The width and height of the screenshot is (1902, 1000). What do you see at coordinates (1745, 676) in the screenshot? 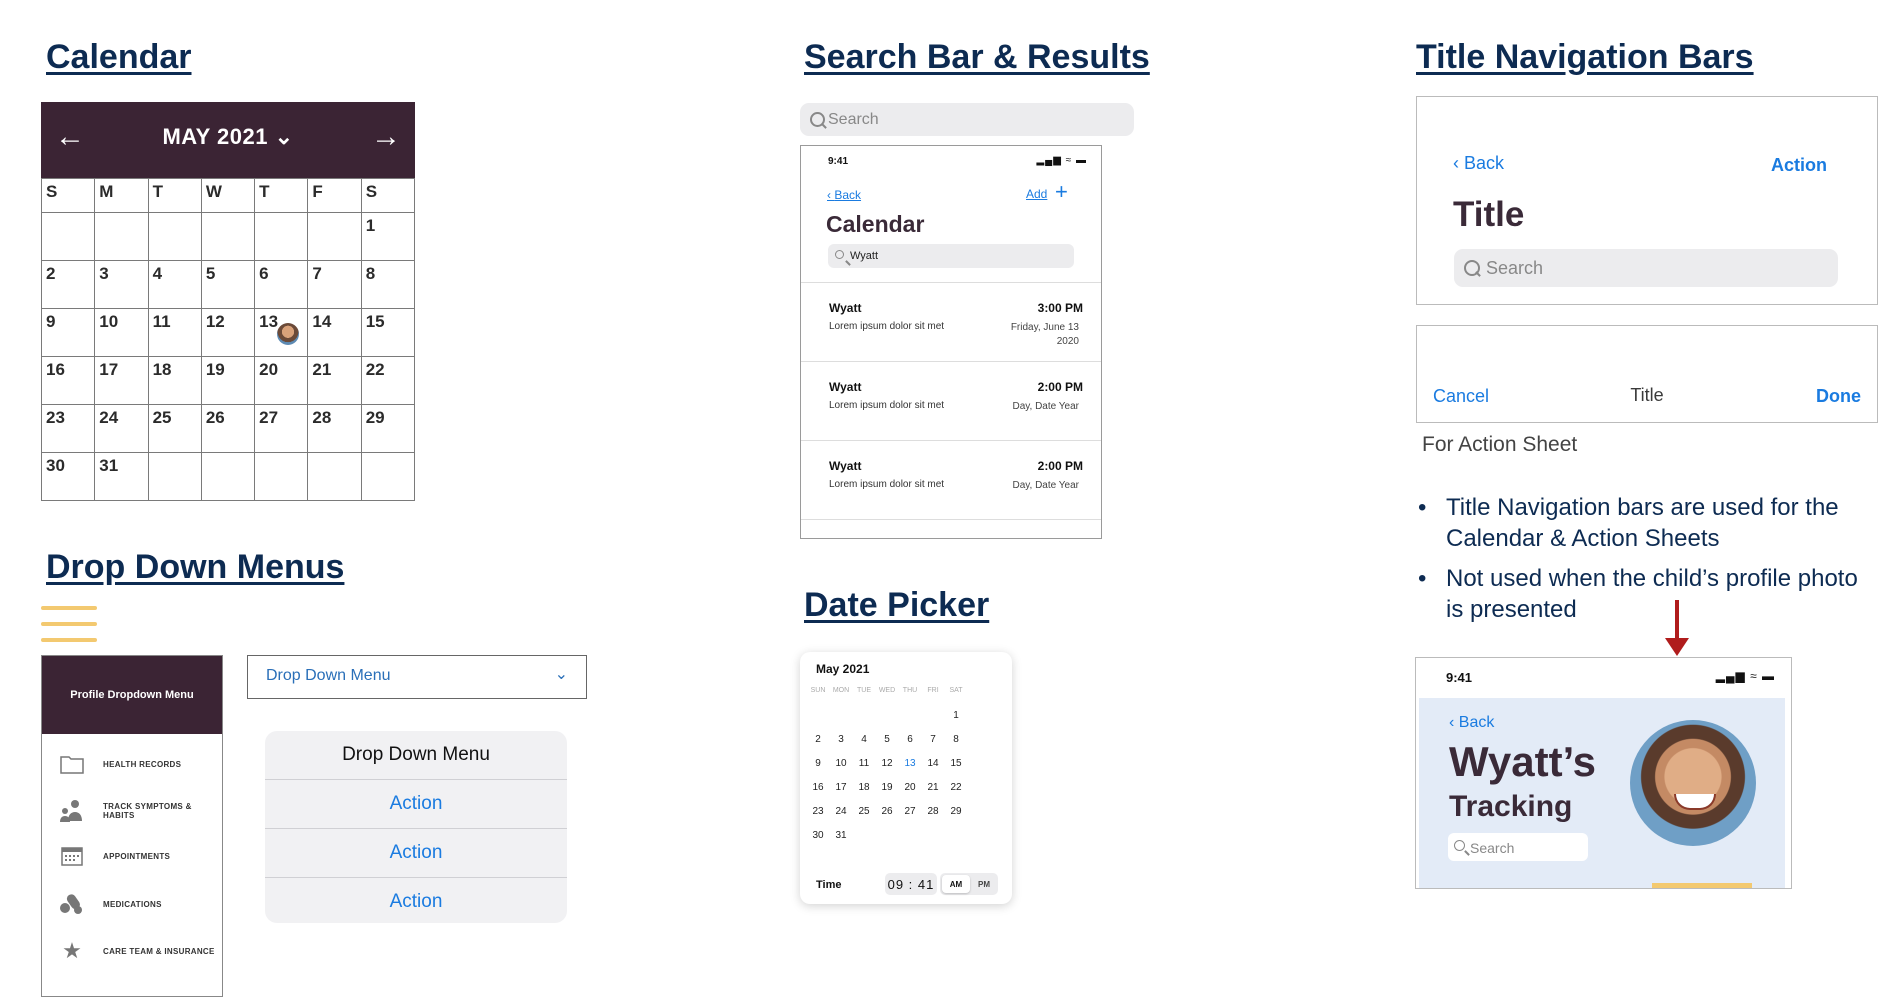
I see `status-icons: ▂▄▆ ≈ ▬` at bounding box center [1745, 676].